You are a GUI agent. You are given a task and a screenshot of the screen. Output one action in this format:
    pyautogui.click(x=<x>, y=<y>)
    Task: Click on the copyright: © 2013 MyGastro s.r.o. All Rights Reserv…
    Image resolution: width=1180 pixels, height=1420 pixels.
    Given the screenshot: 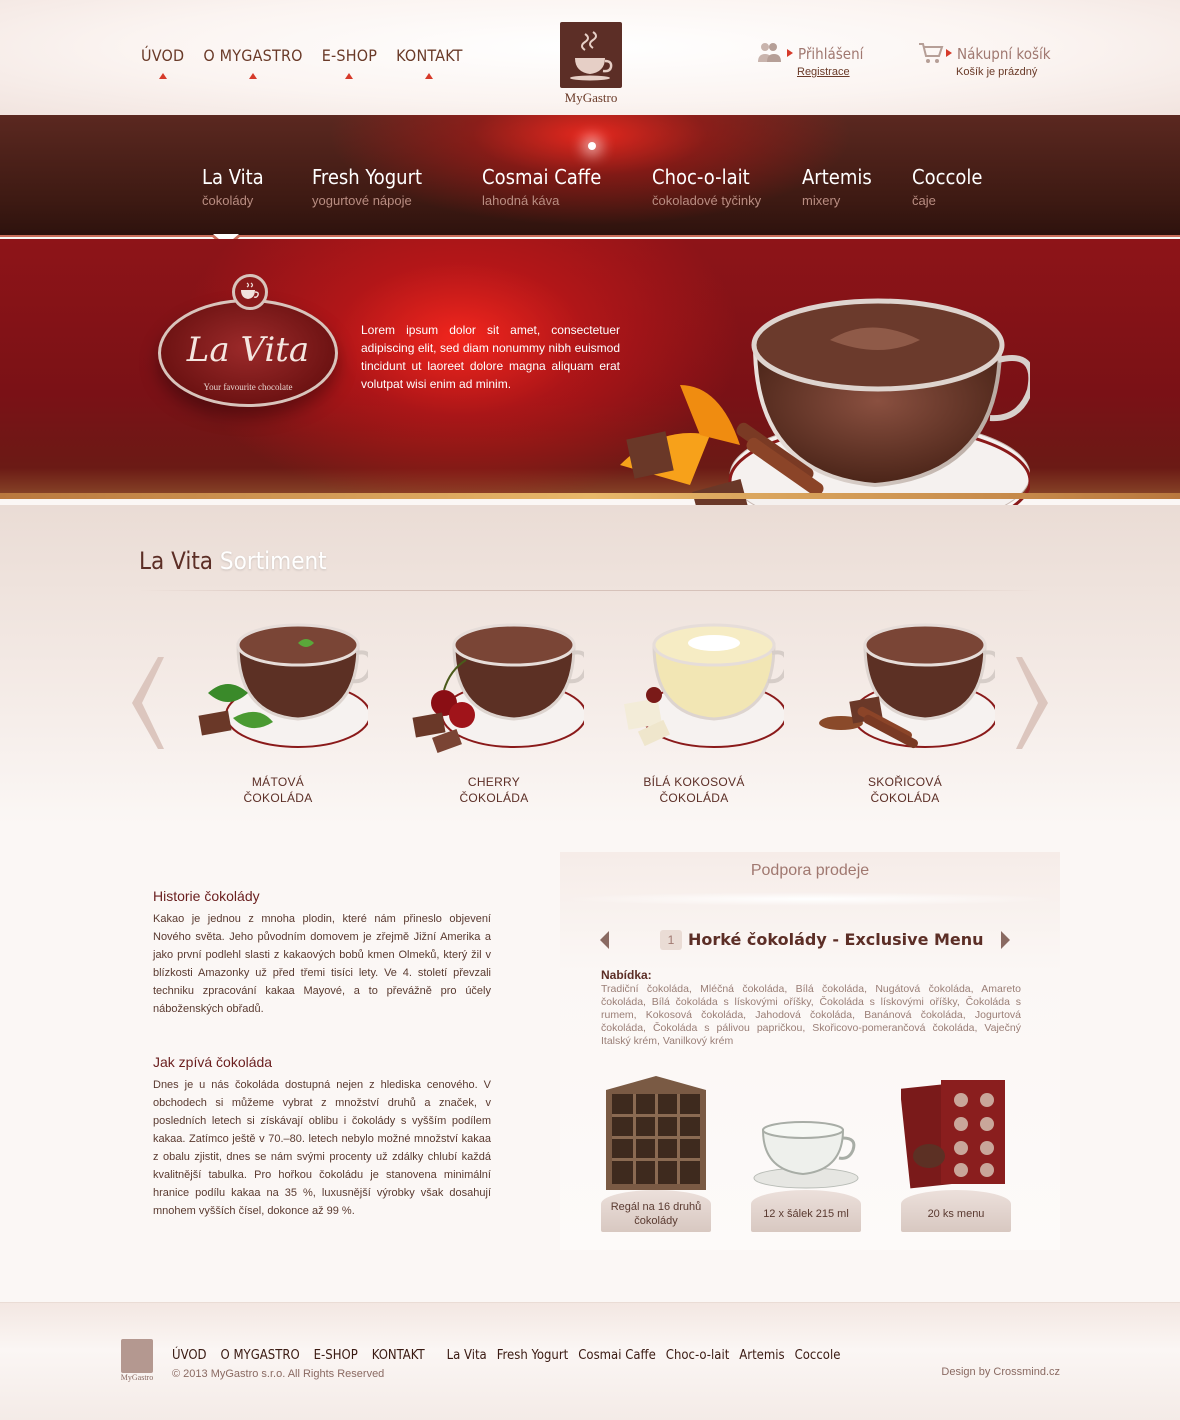 What is the action you would take?
    pyautogui.click(x=278, y=1374)
    